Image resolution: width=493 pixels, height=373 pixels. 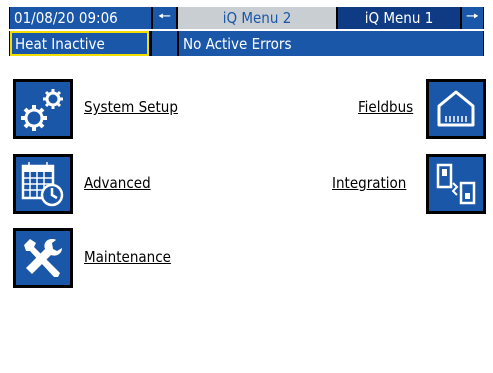 What do you see at coordinates (164, 43) in the screenshot?
I see `status-indicator` at bounding box center [164, 43].